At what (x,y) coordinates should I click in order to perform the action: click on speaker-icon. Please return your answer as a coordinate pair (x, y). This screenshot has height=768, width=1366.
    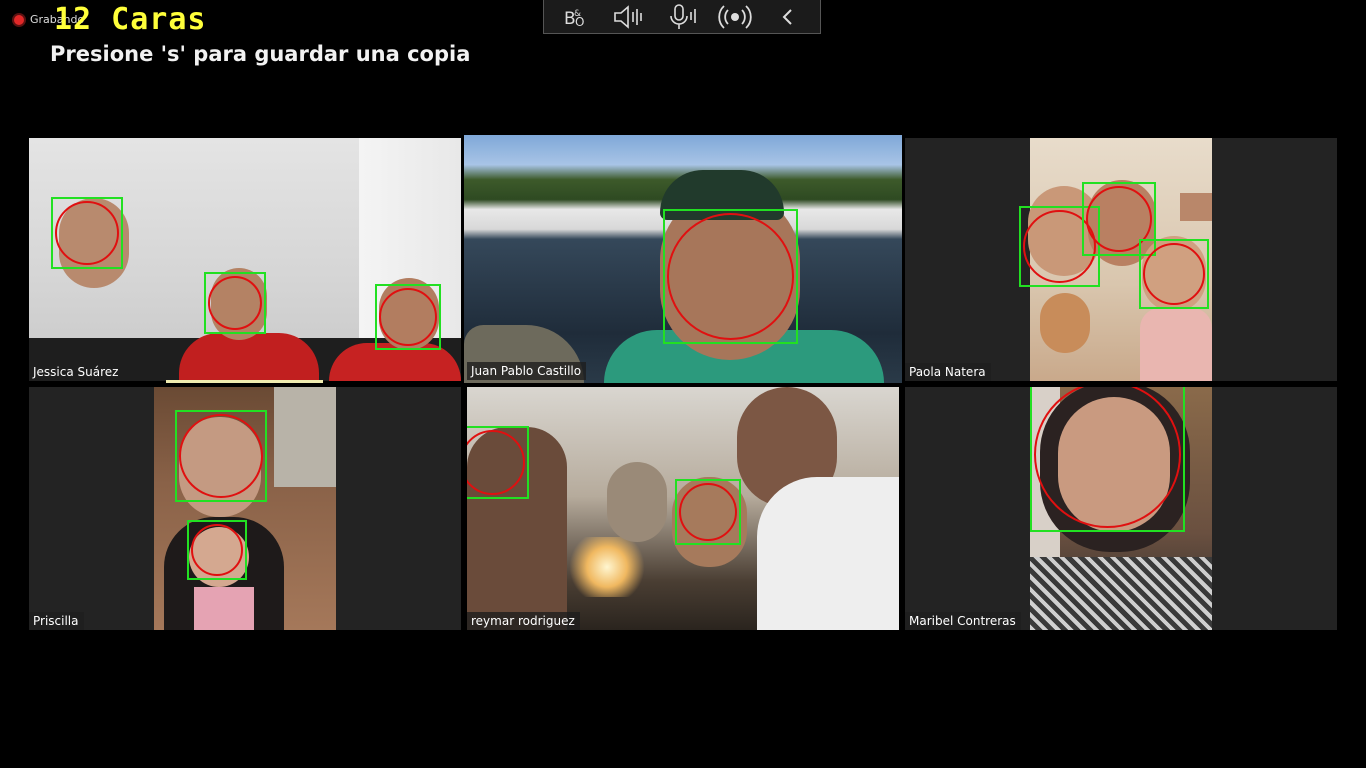
    Looking at the image, I should click on (629, 17).